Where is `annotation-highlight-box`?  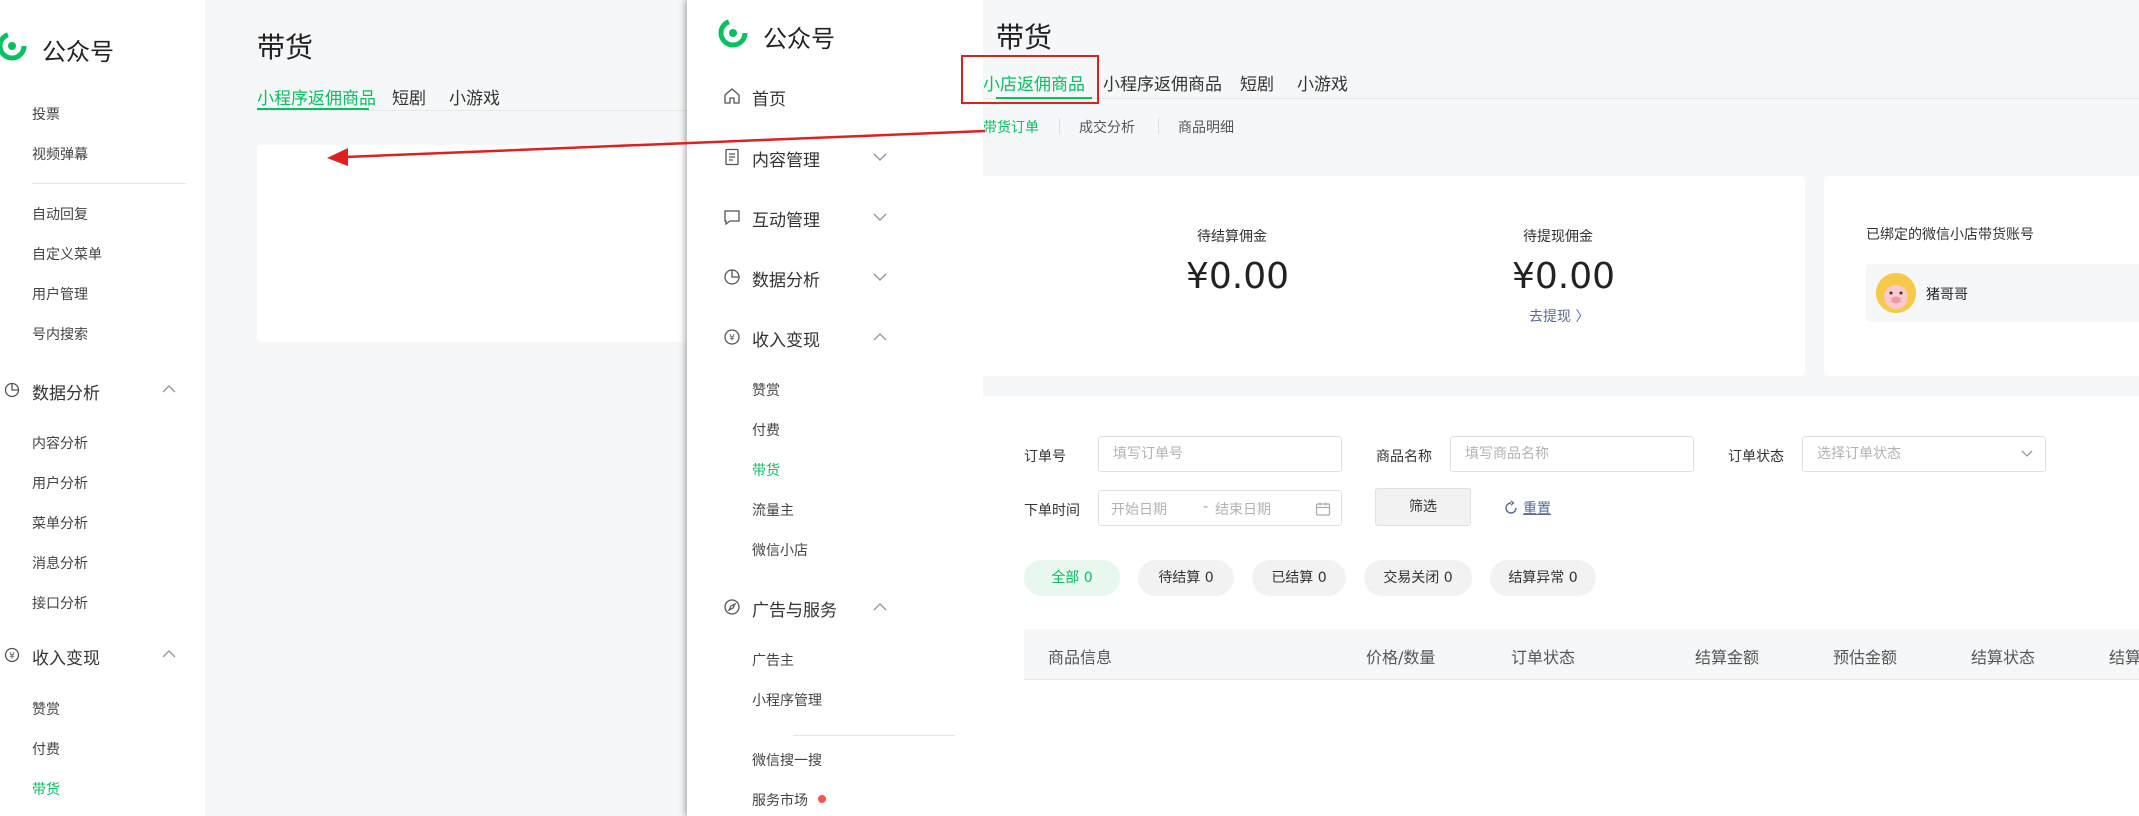
annotation-highlight-box is located at coordinates (1030, 79).